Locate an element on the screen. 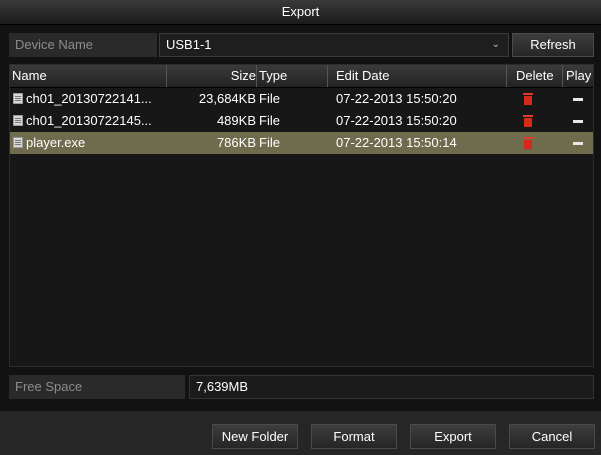 The height and width of the screenshot is (455, 601). column-header-delete: Delete is located at coordinates (539, 76).